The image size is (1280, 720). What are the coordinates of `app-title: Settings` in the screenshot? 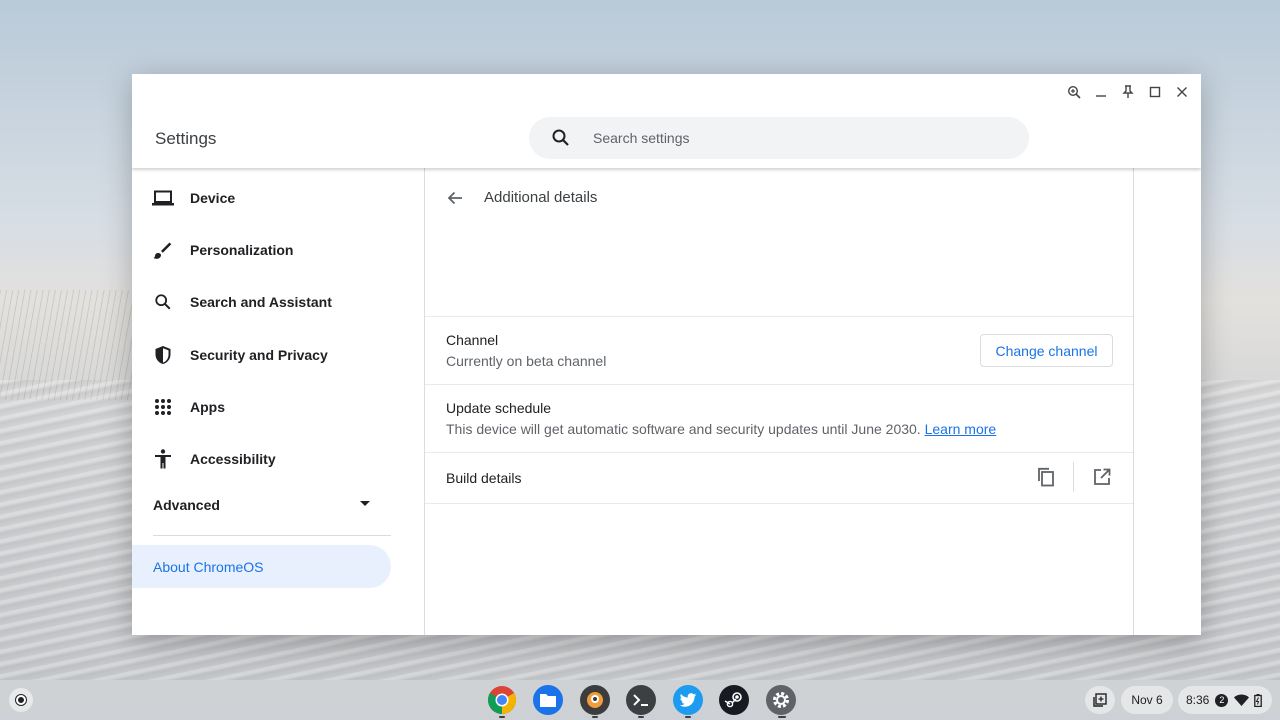 It's located at (186, 138).